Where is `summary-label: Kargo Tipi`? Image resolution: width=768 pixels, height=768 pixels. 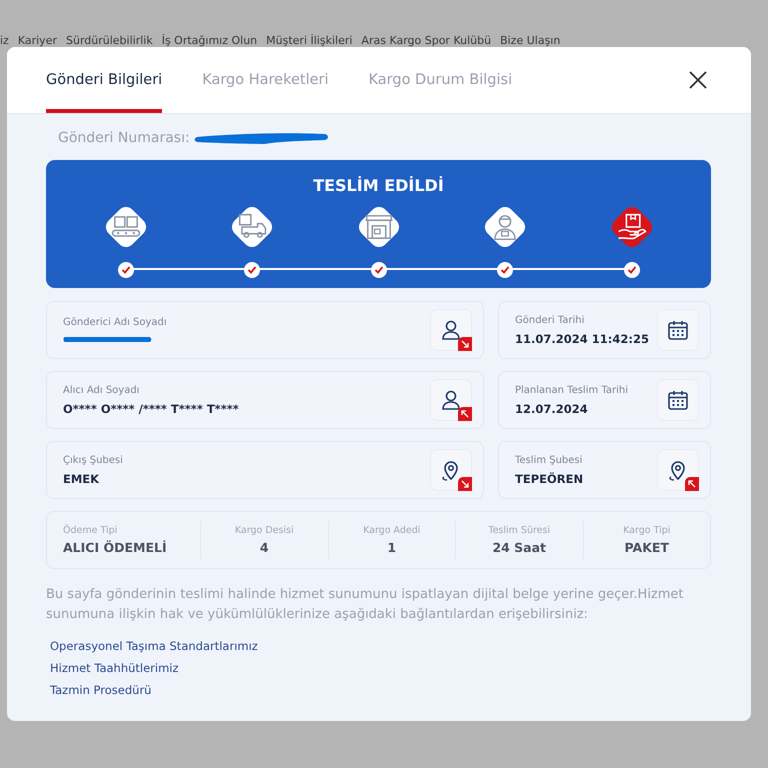 summary-label: Kargo Tipi is located at coordinates (646, 530).